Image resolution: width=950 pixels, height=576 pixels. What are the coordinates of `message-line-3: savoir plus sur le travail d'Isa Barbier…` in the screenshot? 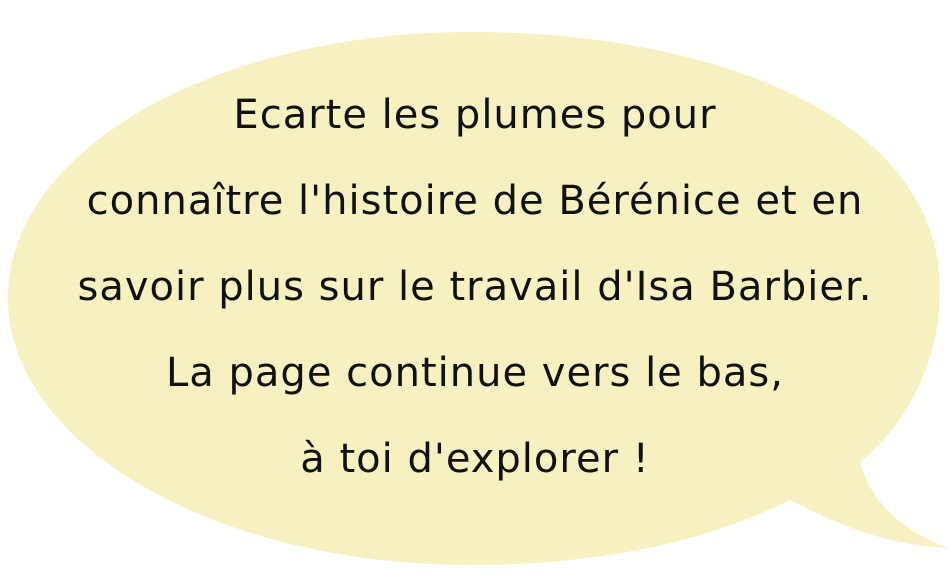 It's located at (475, 287).